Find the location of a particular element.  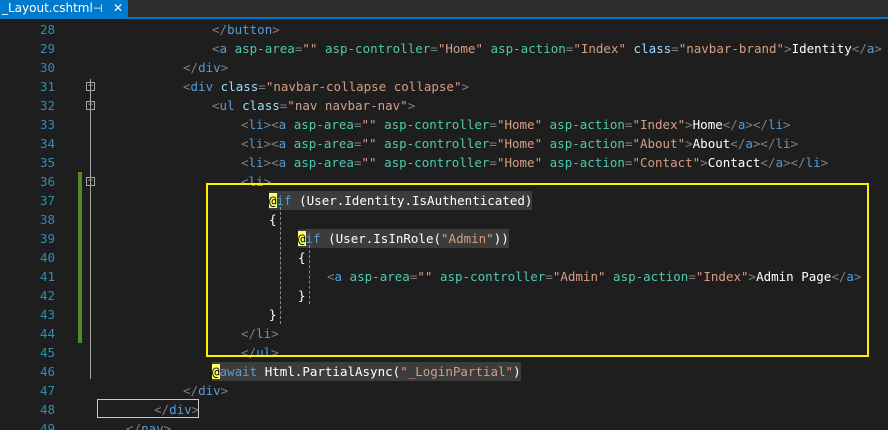

line-number: 38 is located at coordinates (47, 219).